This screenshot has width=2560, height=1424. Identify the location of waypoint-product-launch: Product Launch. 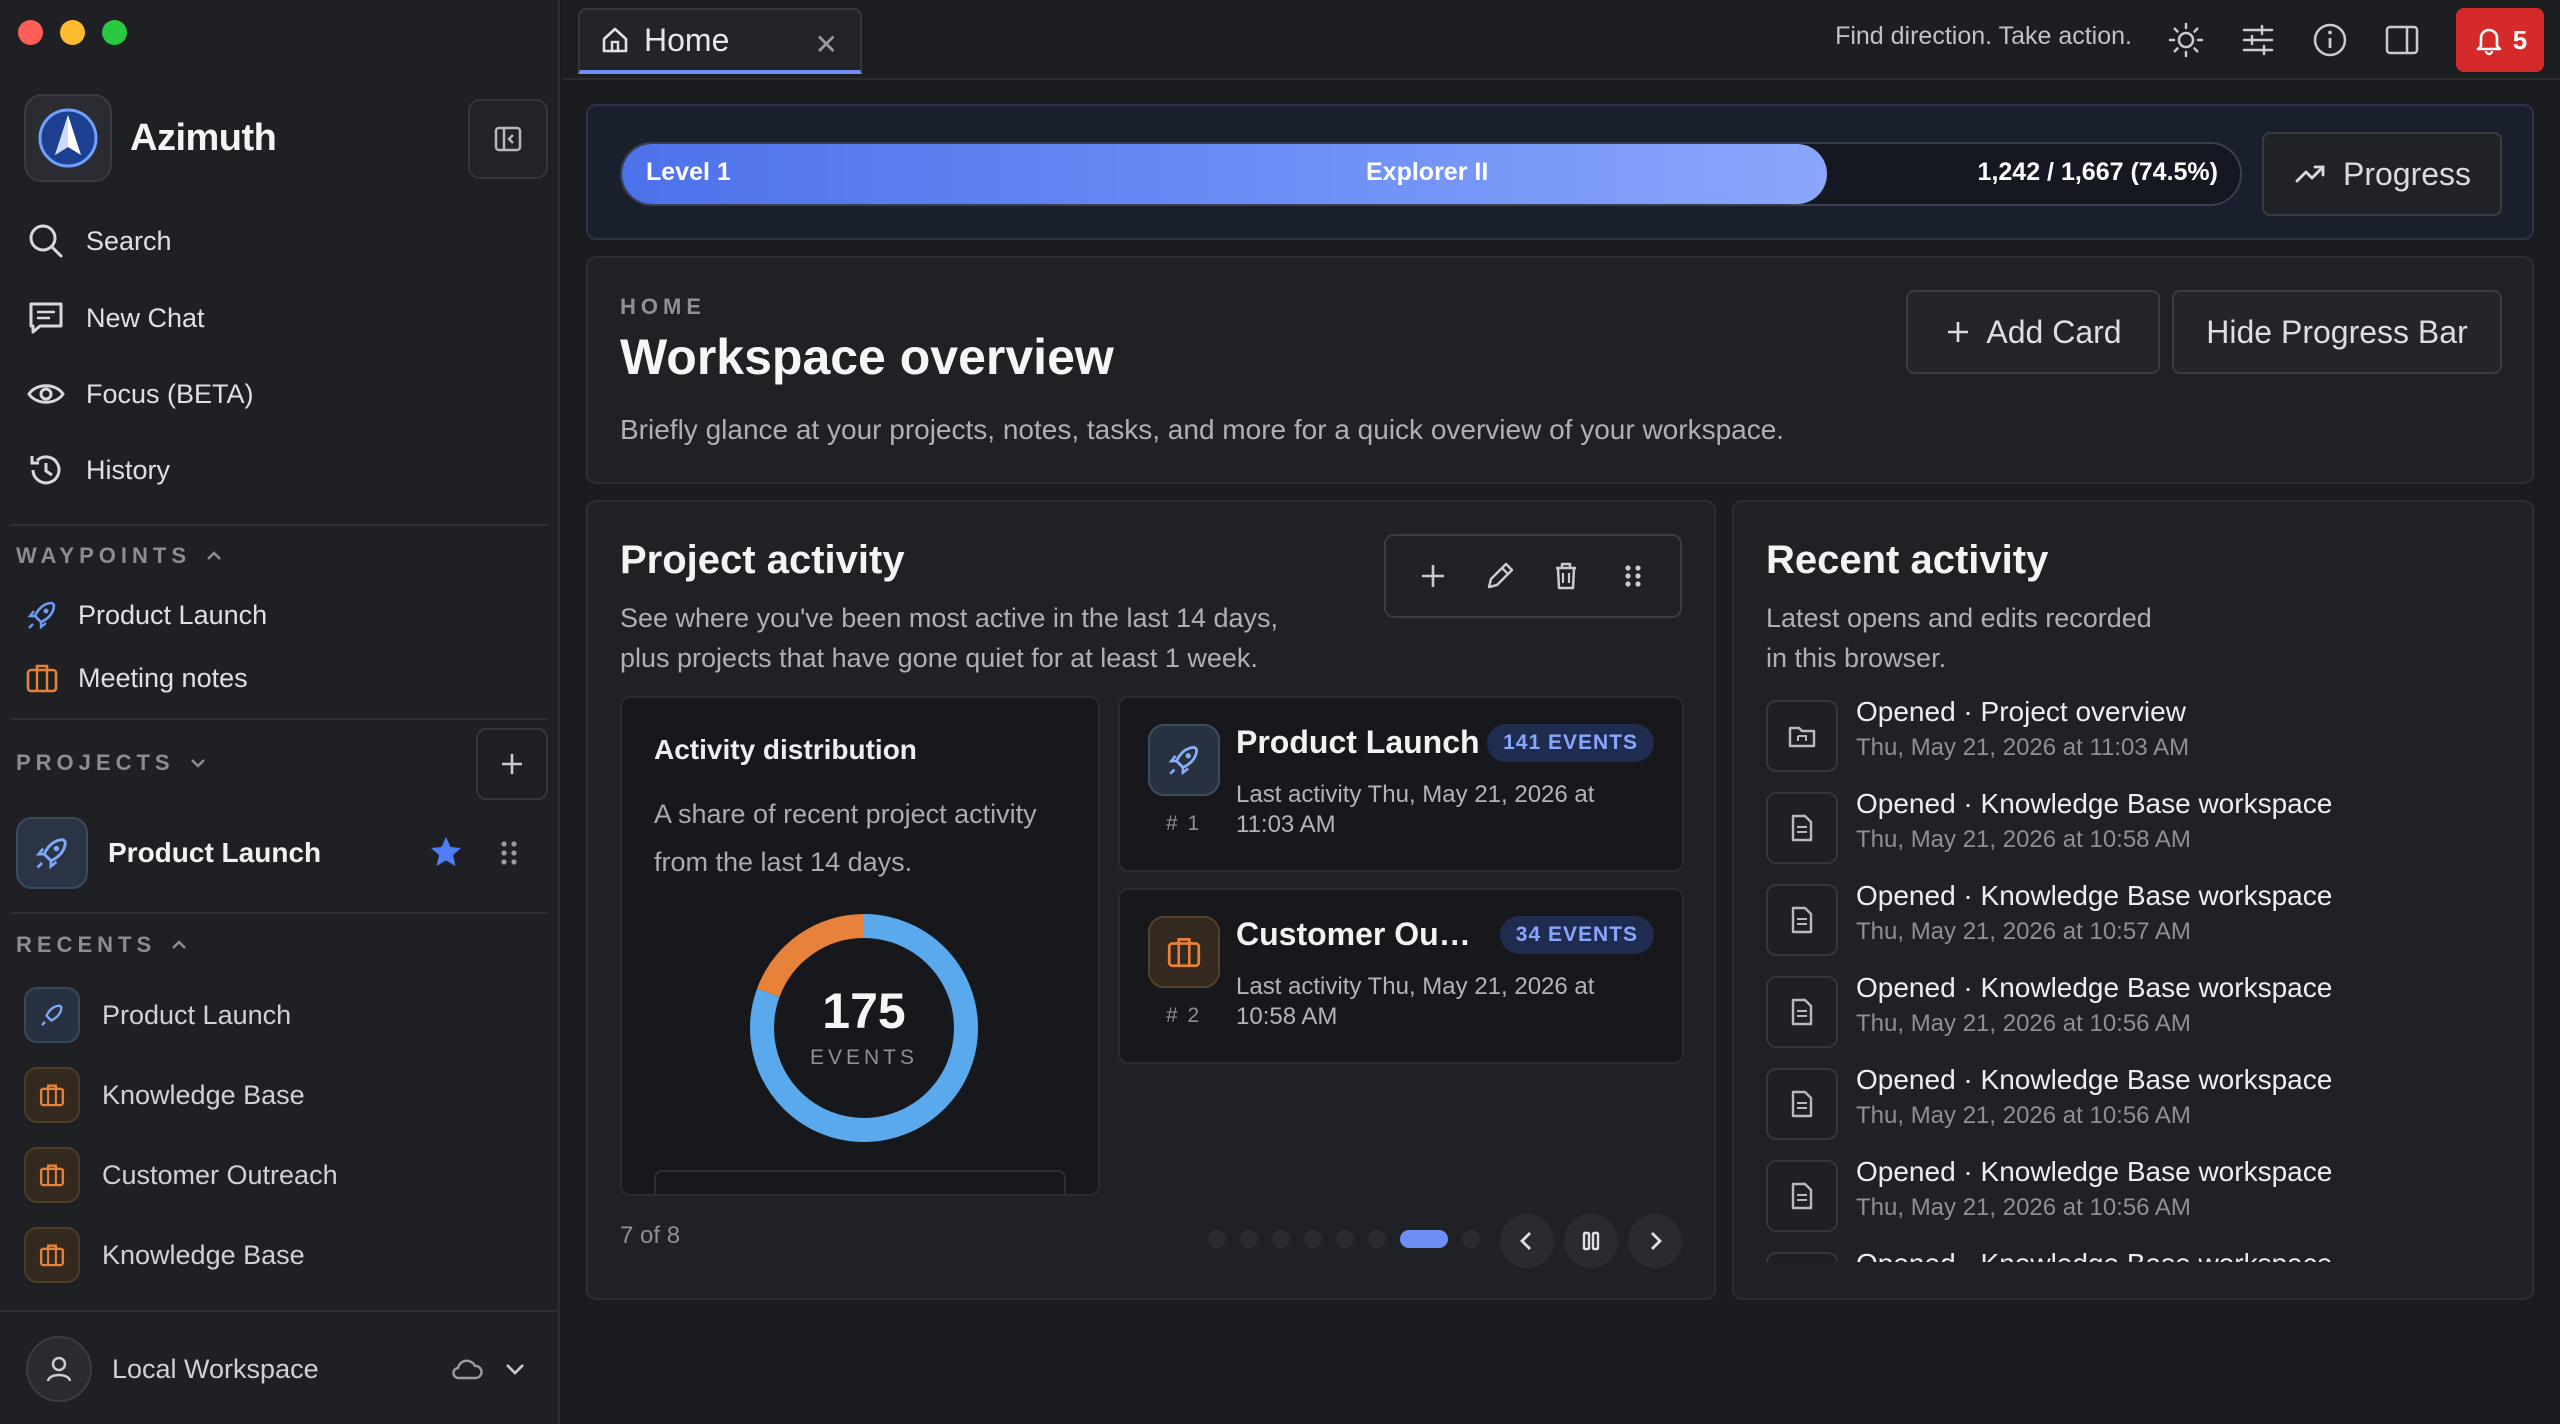
(145, 615).